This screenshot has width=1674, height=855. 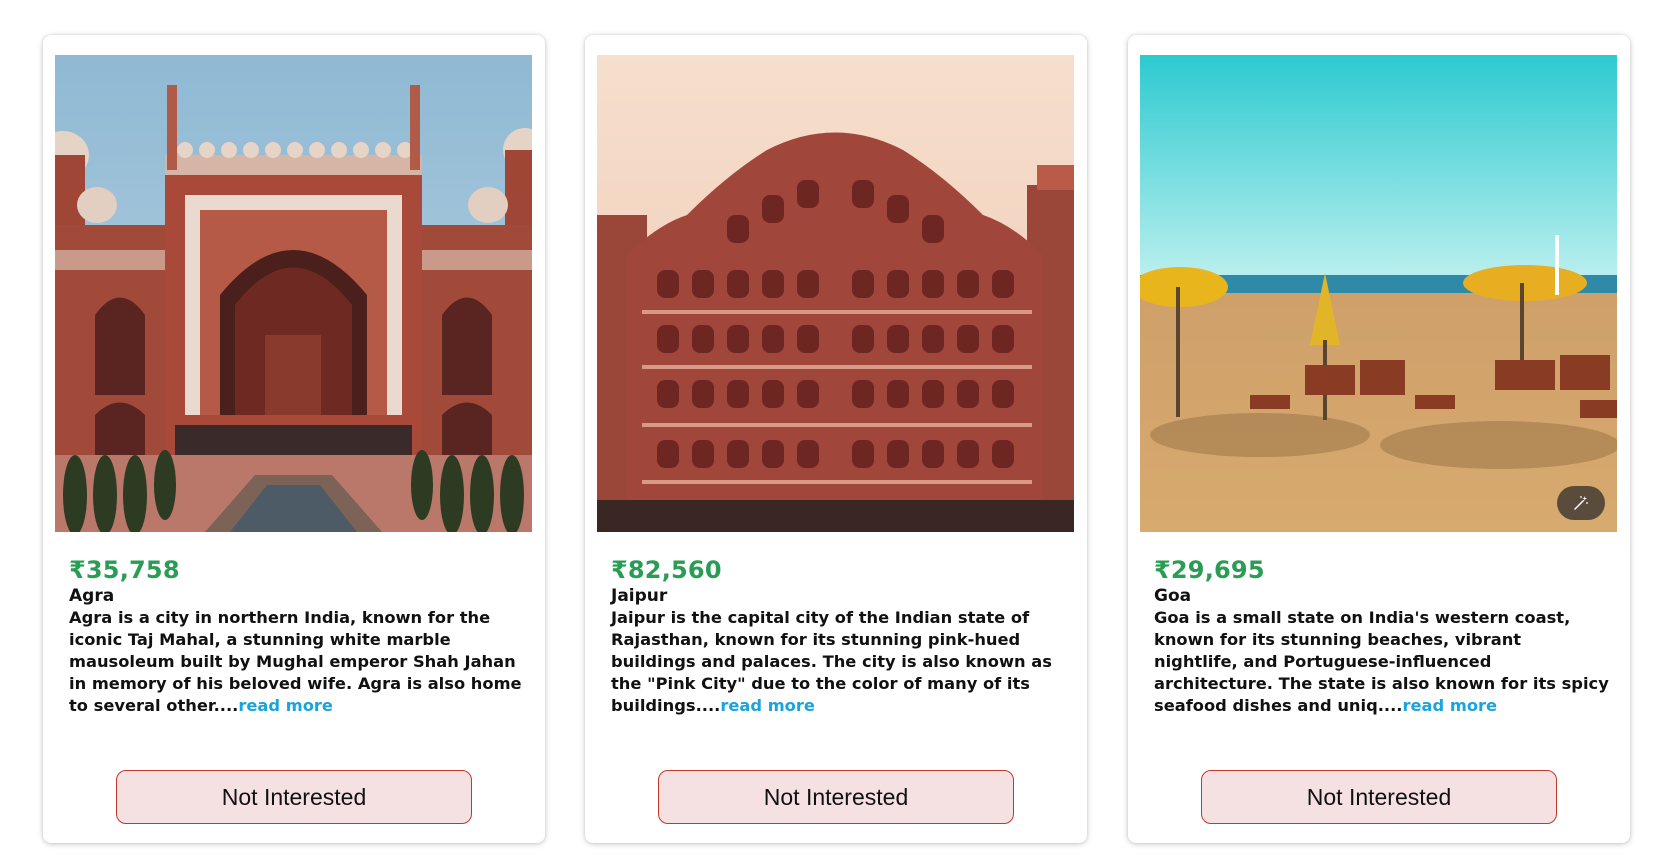 I want to click on price-label: ₹35,758, so click(x=124, y=570).